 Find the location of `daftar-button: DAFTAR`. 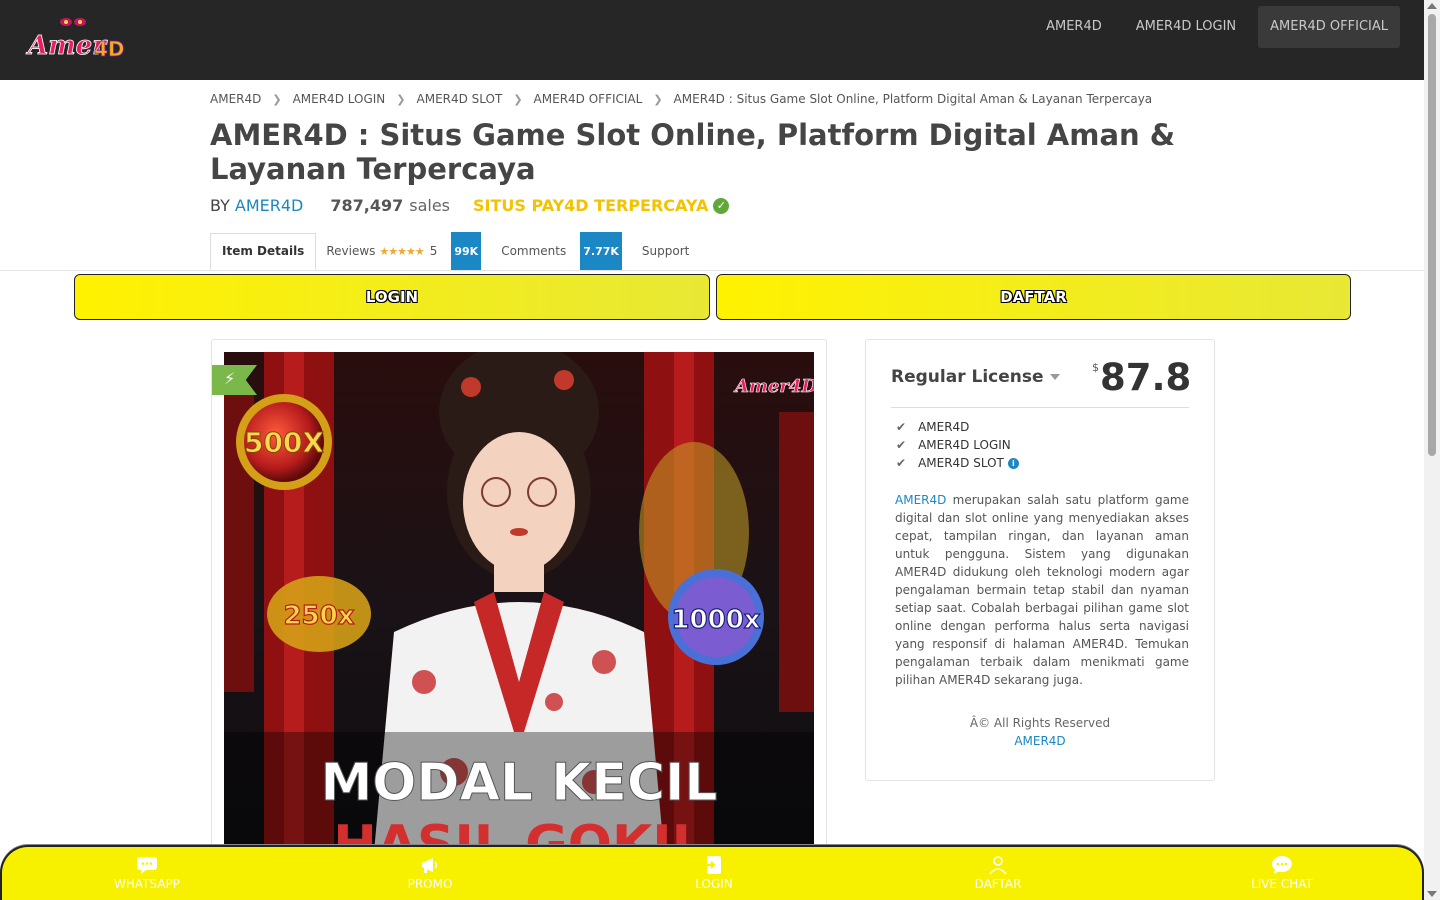

daftar-button: DAFTAR is located at coordinates (1033, 297).